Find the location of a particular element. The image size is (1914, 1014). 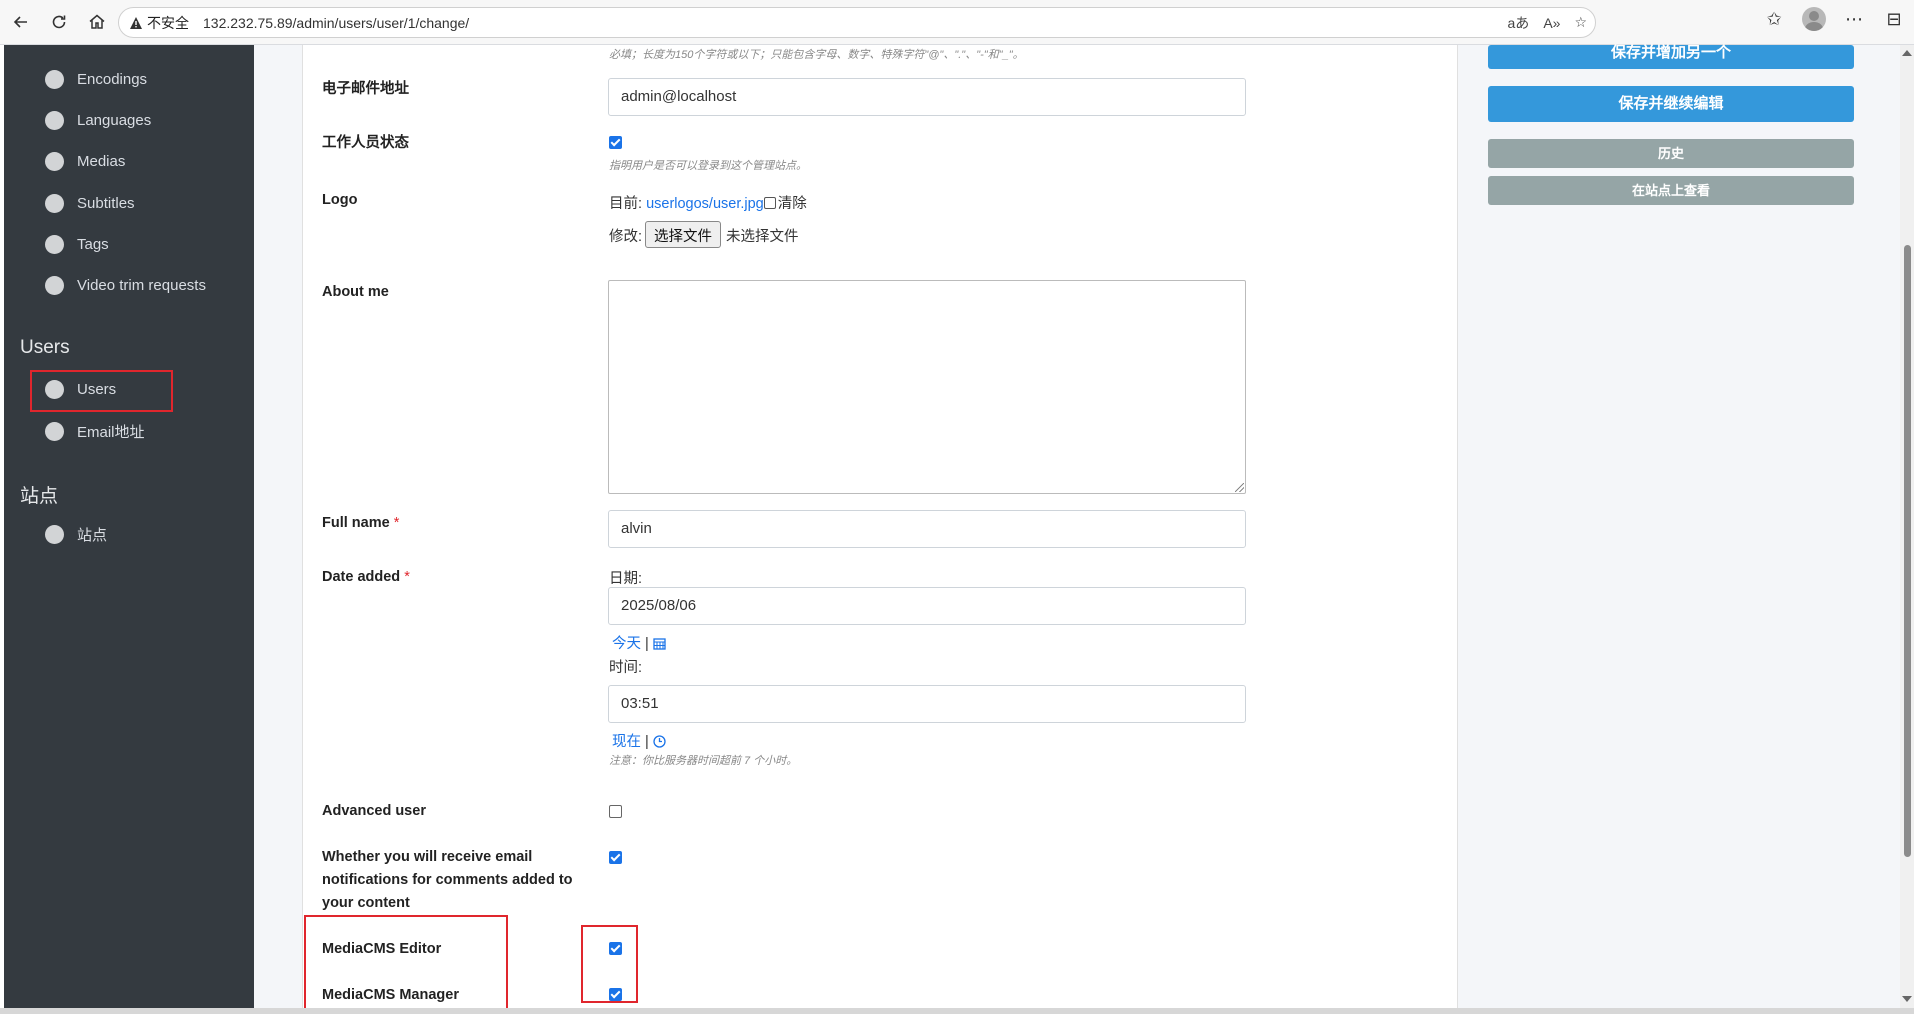

date-label: 日期: is located at coordinates (626, 579).